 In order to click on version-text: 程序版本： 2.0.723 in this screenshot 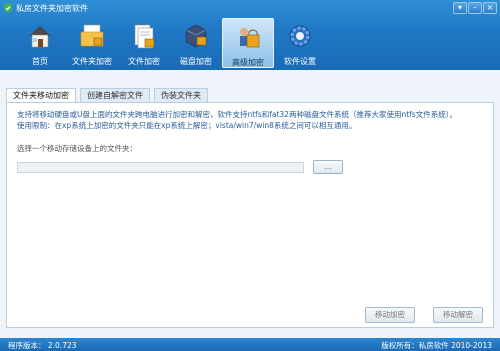, I will do `click(42, 345)`.